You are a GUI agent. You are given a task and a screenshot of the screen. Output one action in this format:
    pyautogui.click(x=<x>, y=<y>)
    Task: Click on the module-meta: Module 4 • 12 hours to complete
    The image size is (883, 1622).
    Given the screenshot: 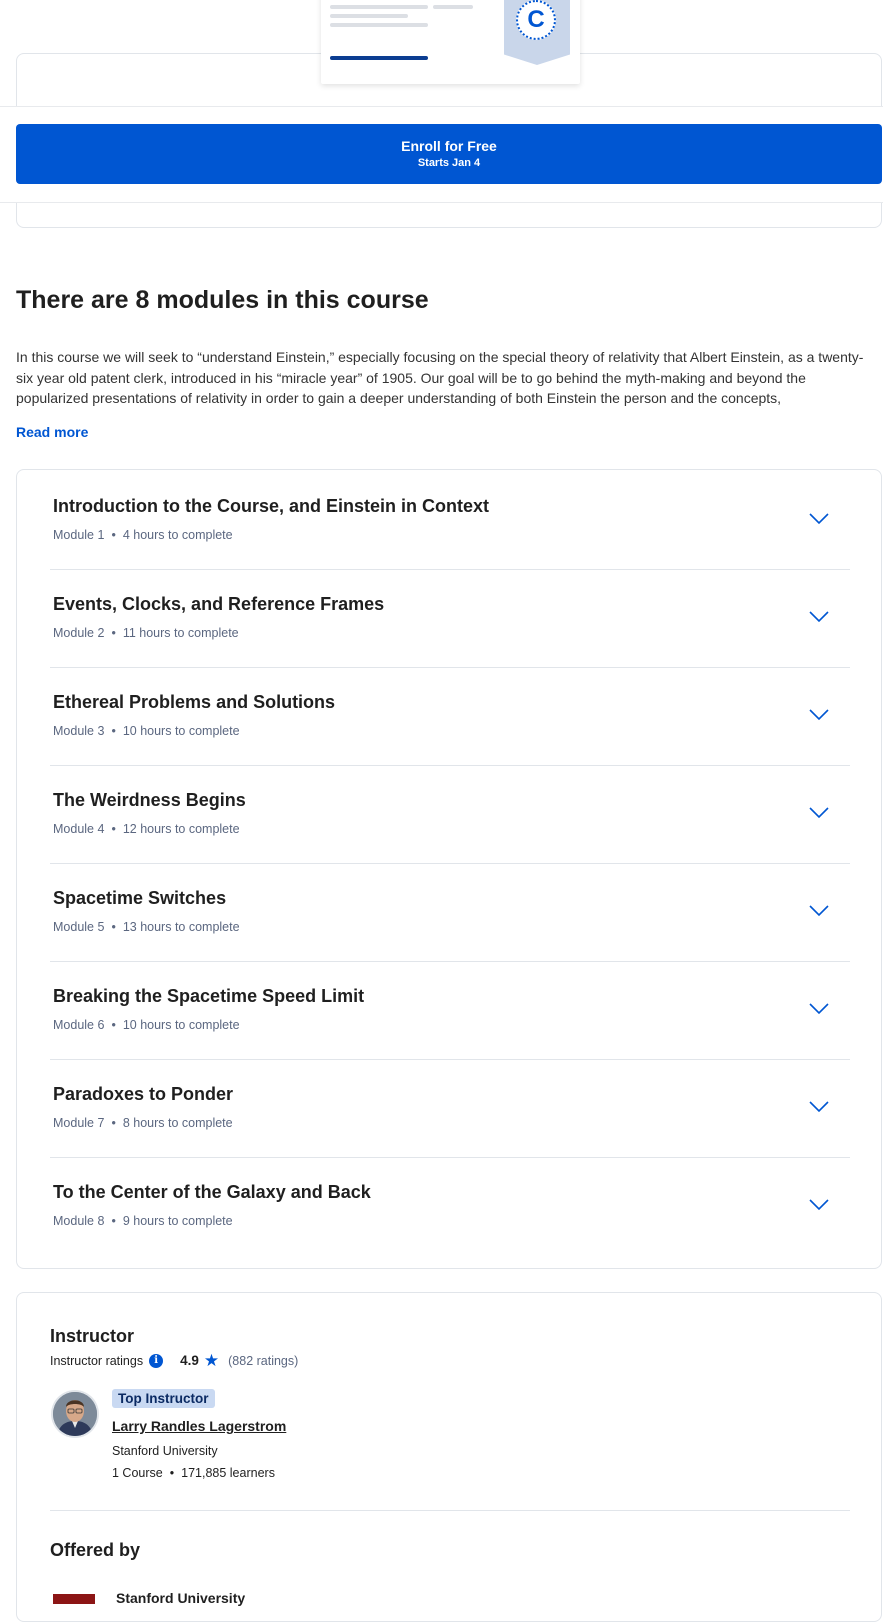 What is the action you would take?
    pyautogui.click(x=146, y=829)
    